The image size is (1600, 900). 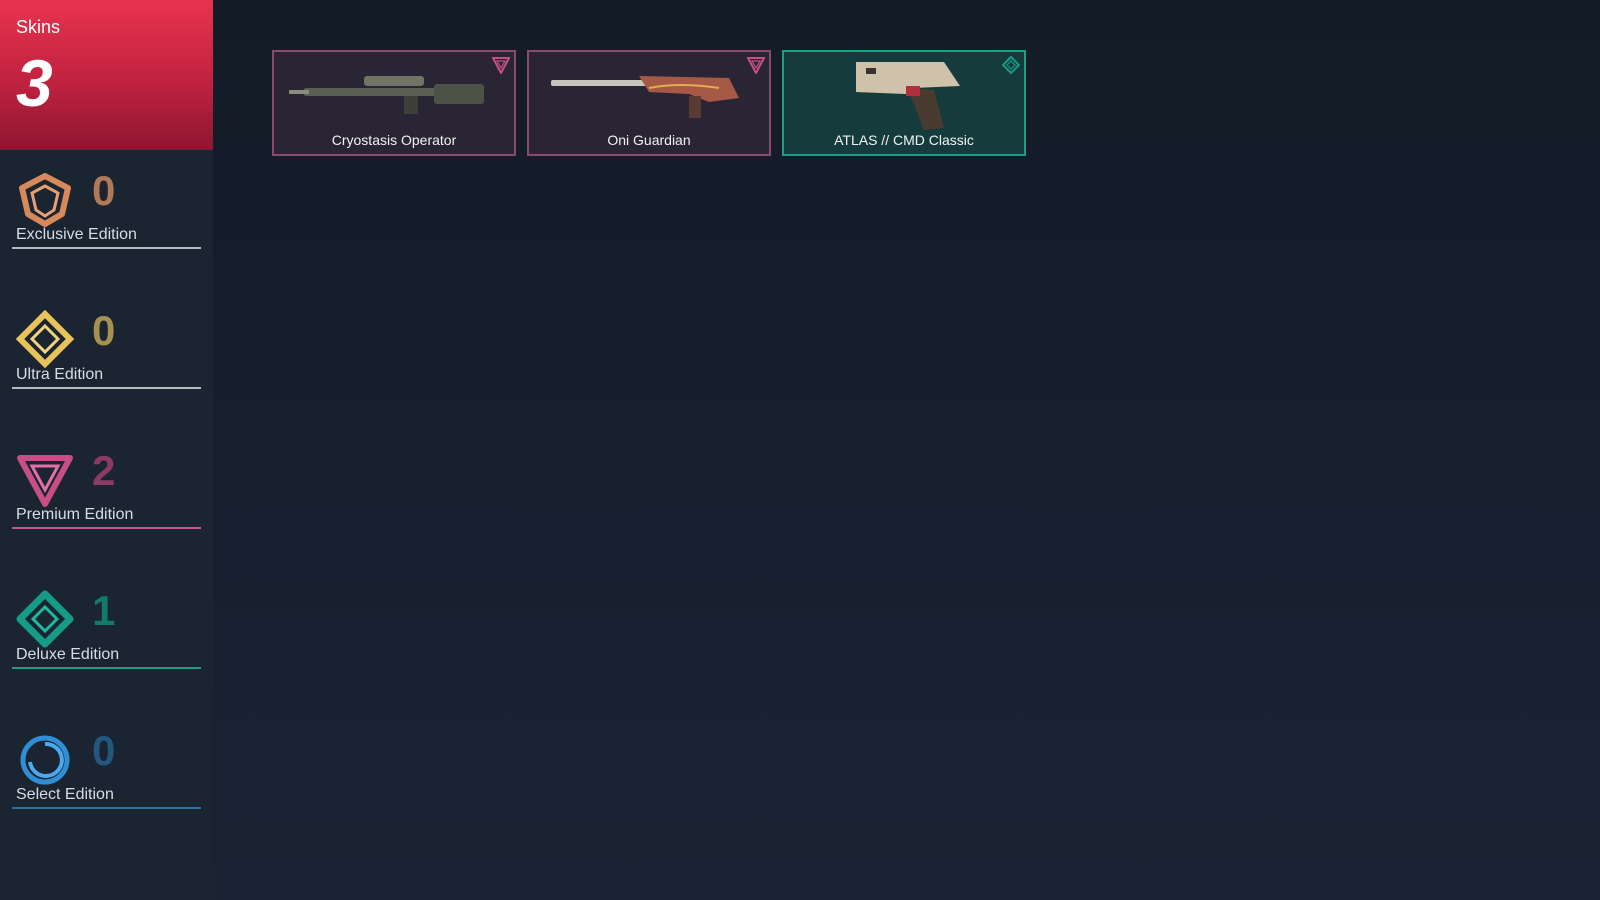 What do you see at coordinates (68, 654) in the screenshot?
I see `tier-label: Deluxe Edition` at bounding box center [68, 654].